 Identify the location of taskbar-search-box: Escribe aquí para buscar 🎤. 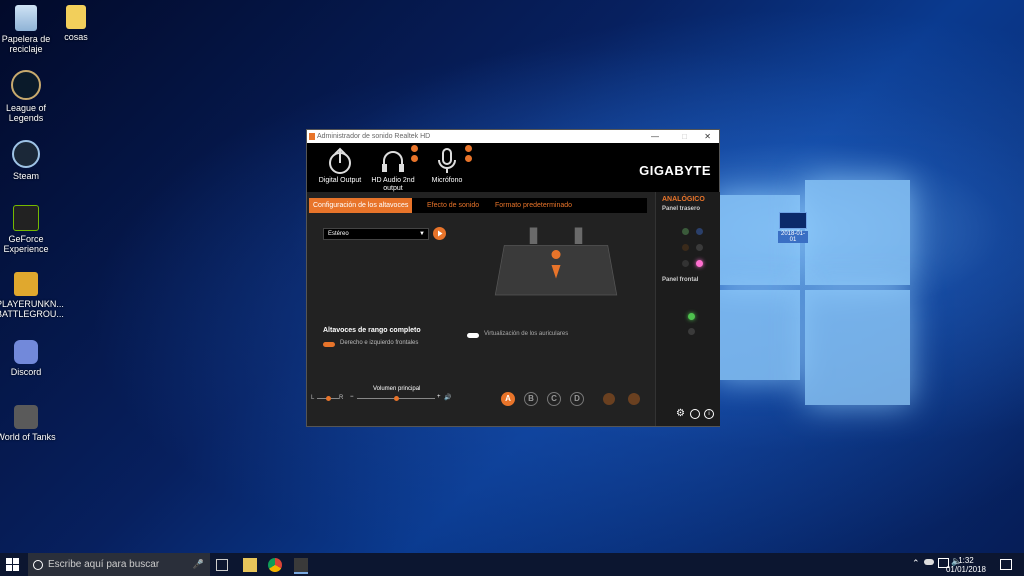
(119, 564).